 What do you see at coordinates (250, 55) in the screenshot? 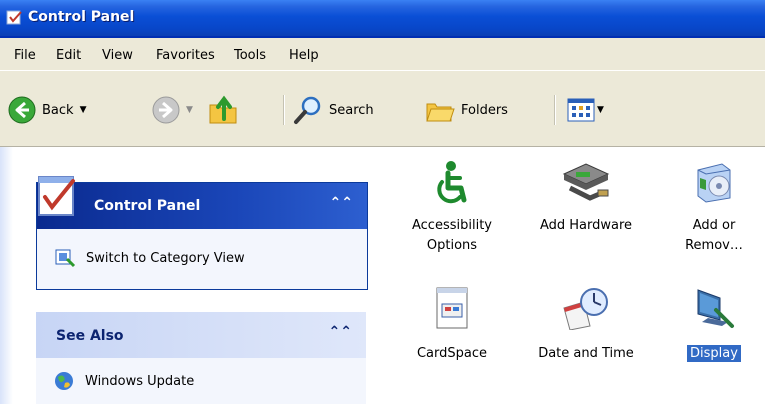
I see `menu-tools: Tools` at bounding box center [250, 55].